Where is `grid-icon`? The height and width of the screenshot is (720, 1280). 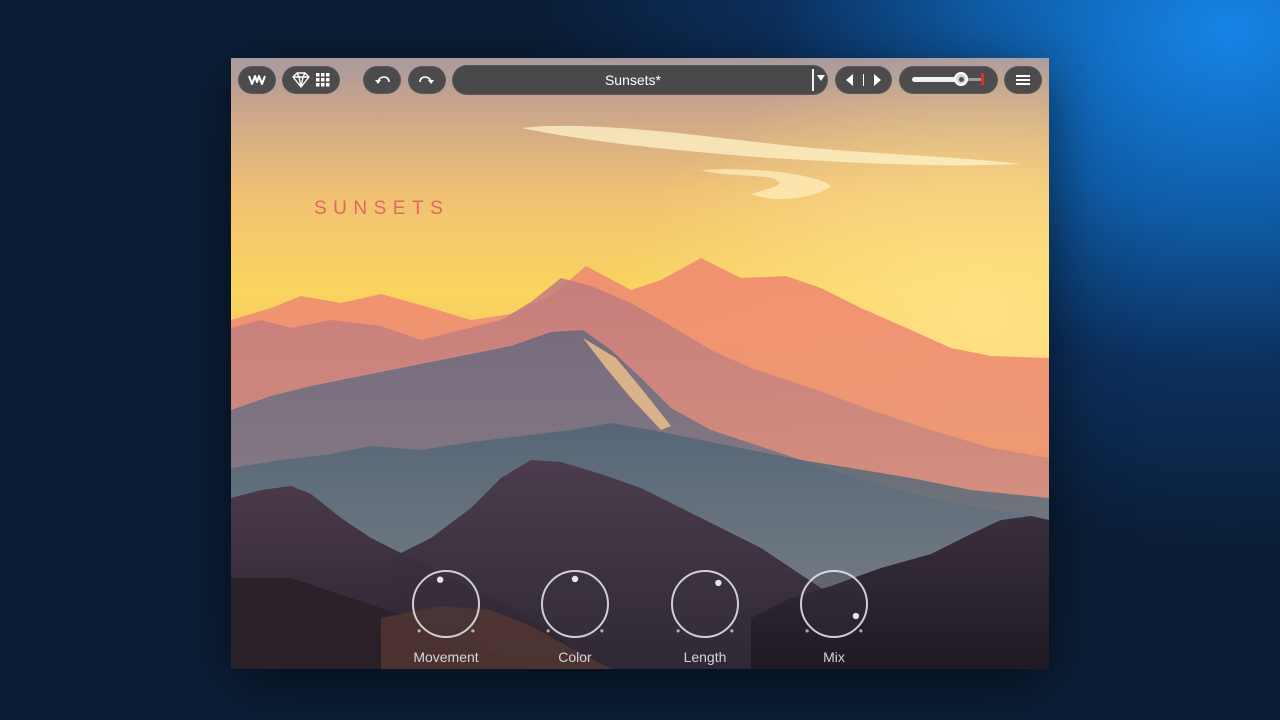
grid-icon is located at coordinates (323, 80).